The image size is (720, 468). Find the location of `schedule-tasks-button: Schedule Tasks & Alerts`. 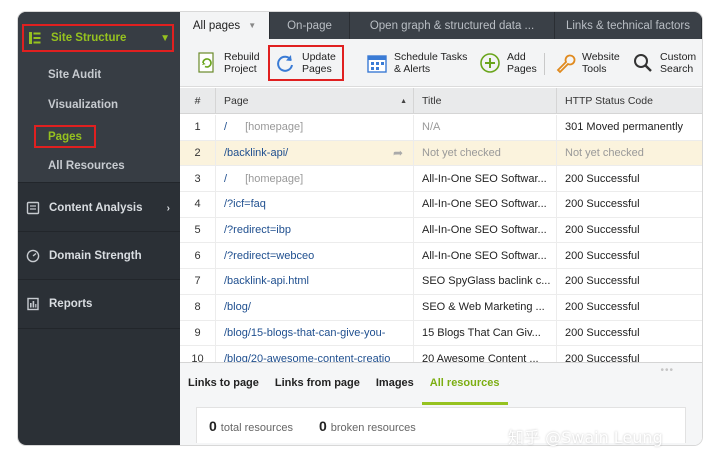

schedule-tasks-button: Schedule Tasks & Alerts is located at coordinates (416, 63).